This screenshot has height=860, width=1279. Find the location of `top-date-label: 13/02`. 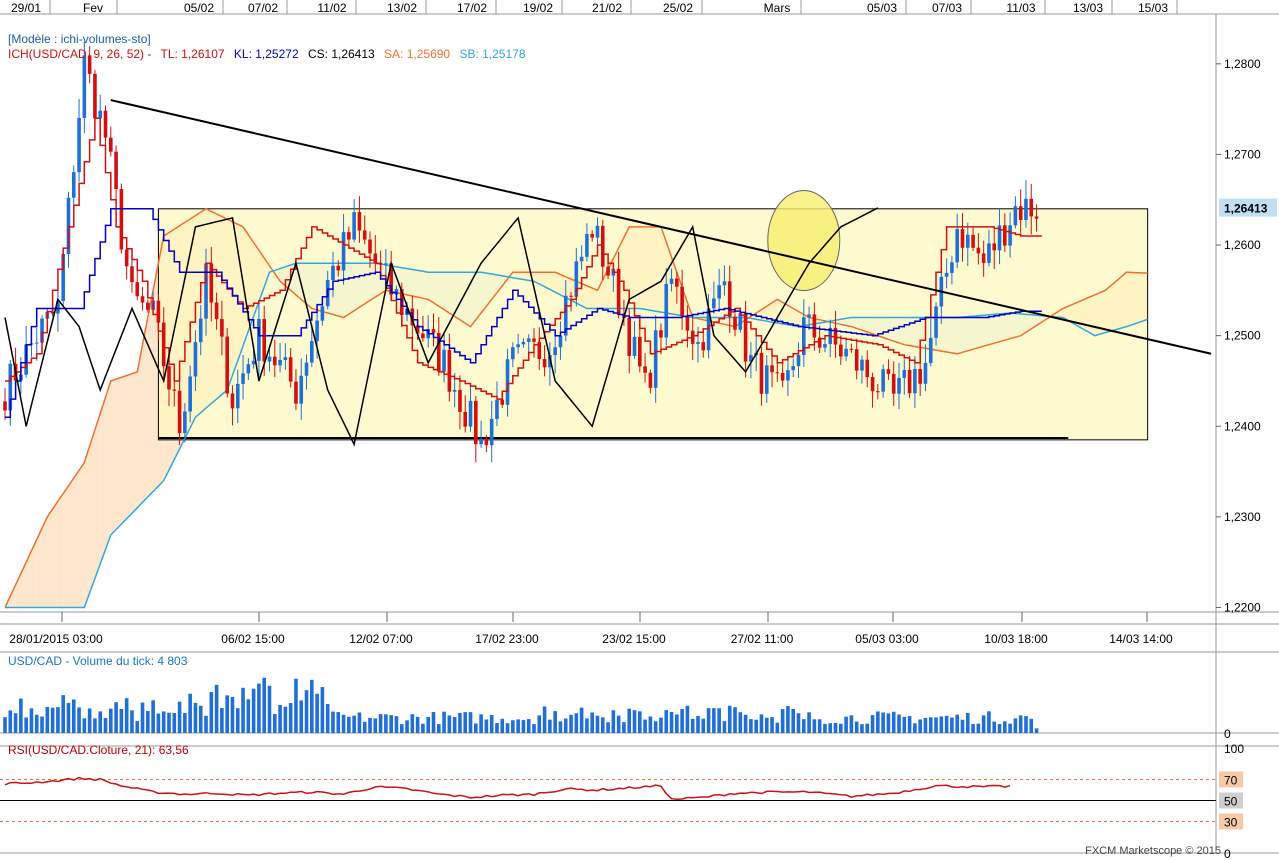

top-date-label: 13/02 is located at coordinates (402, 8).